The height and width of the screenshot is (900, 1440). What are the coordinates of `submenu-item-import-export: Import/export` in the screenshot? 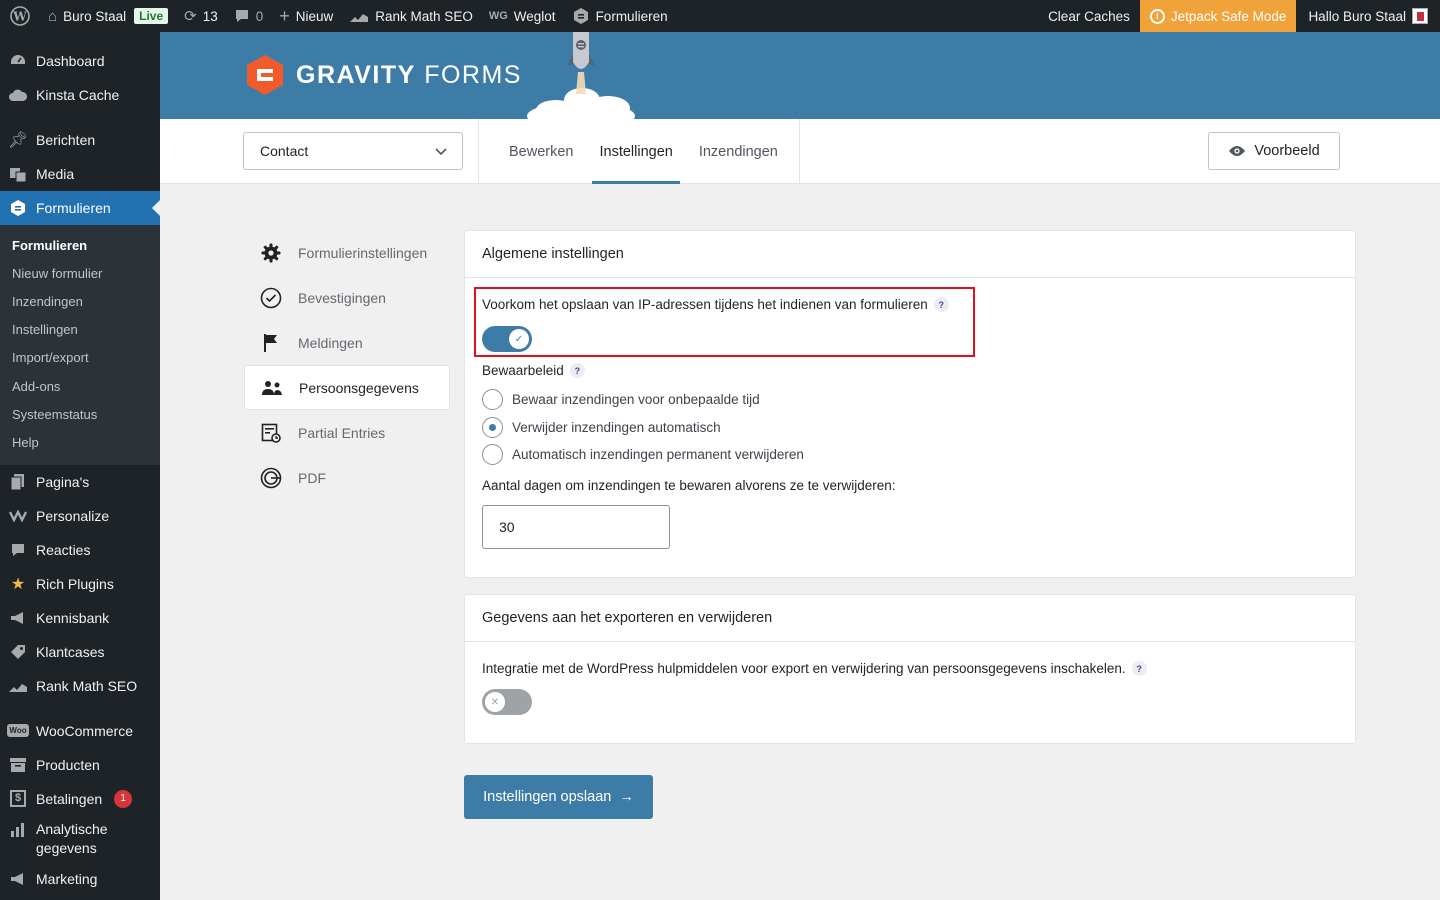 It's located at (80, 358).